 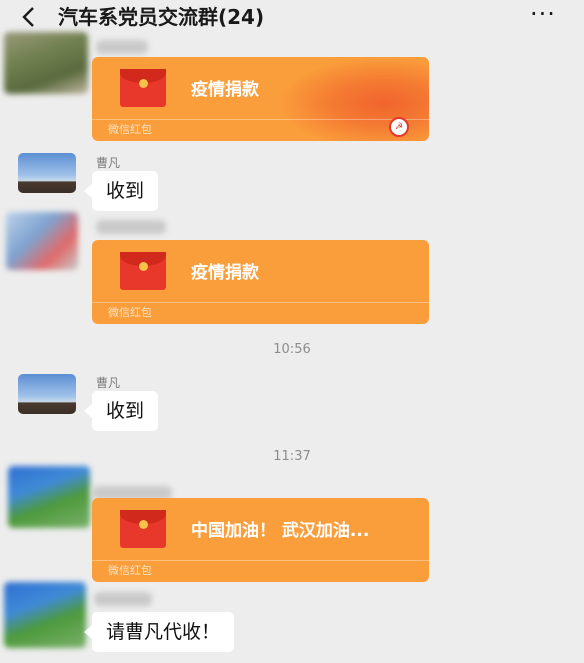 I want to click on red-packet-message: 中国加油！ 武汉加油... 微信红包, so click(x=260, y=540).